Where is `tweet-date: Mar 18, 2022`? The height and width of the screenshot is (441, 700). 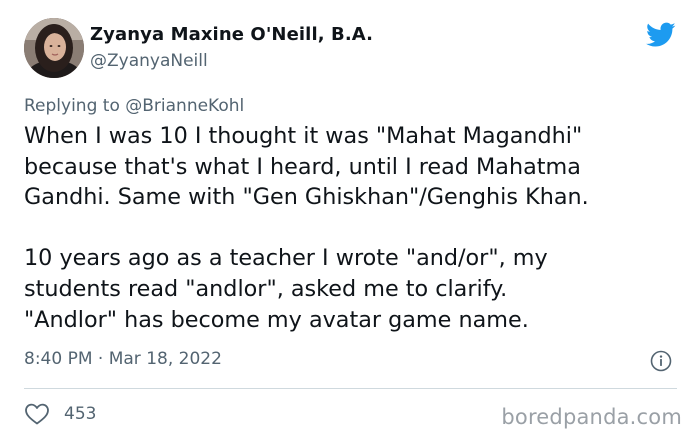 tweet-date: Mar 18, 2022 is located at coordinates (165, 359).